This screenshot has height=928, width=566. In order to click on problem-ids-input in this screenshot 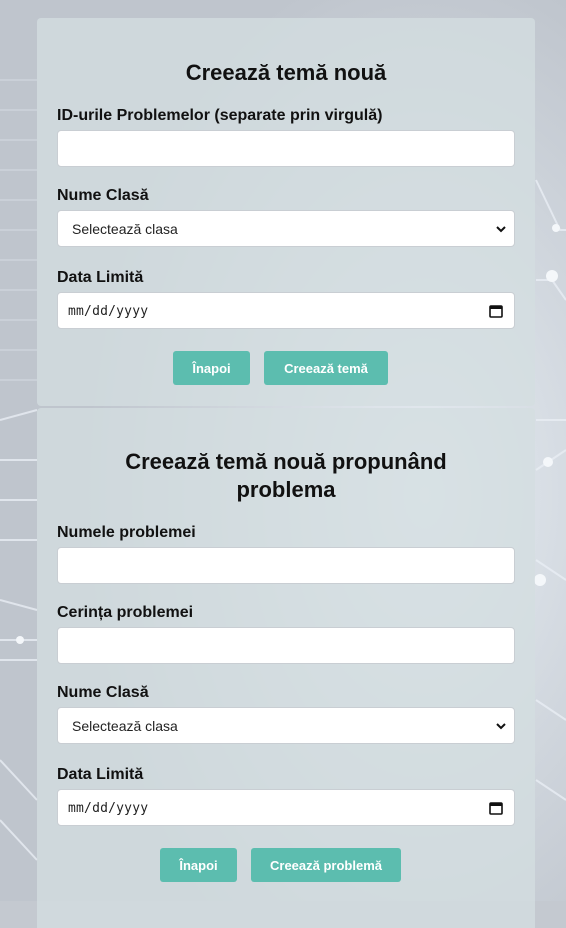, I will do `click(286, 148)`.